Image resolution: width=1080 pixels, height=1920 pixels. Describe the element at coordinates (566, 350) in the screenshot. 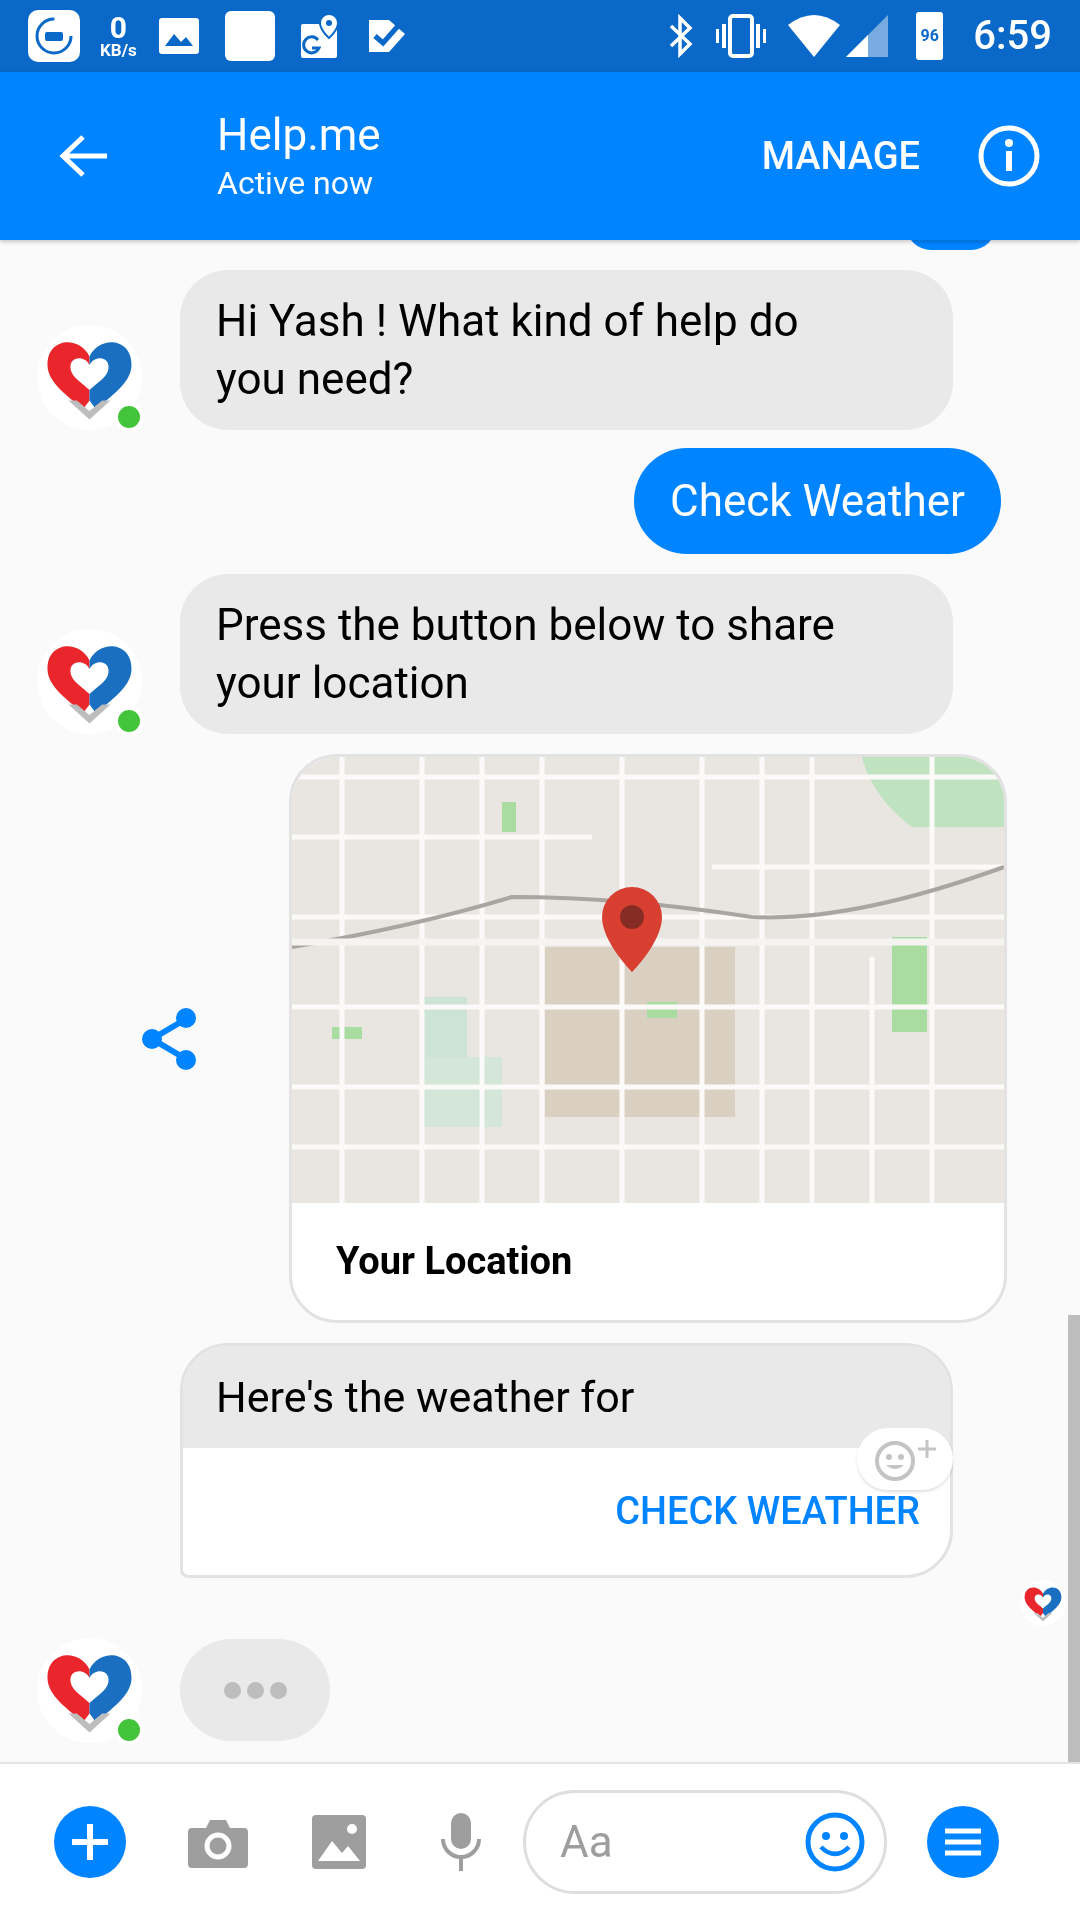

I see `received-message: Hi Yash ! What kind of help do you need?` at that location.